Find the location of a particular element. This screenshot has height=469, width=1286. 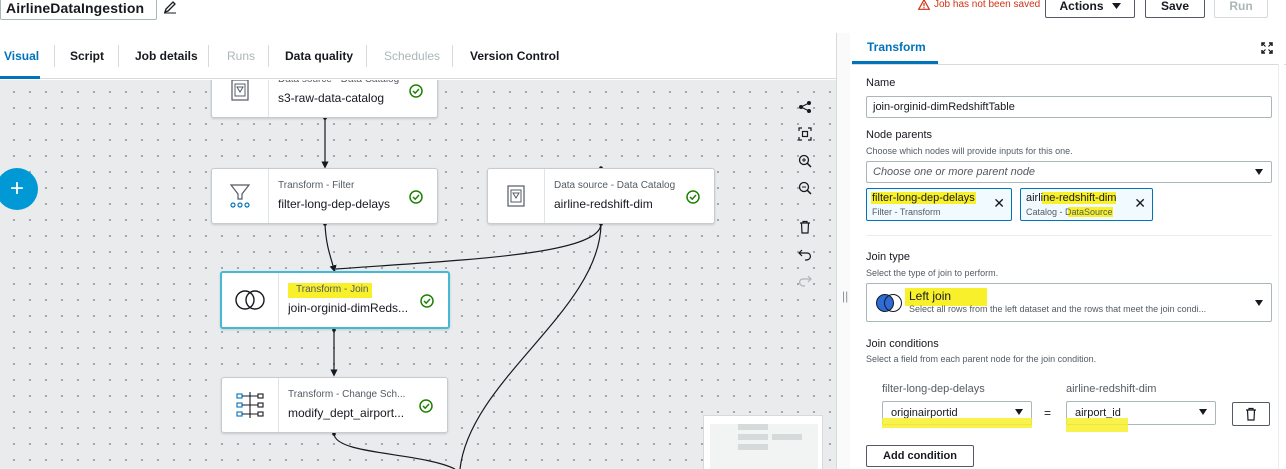

node-name: airline-redshift-dim is located at coordinates (603, 204).